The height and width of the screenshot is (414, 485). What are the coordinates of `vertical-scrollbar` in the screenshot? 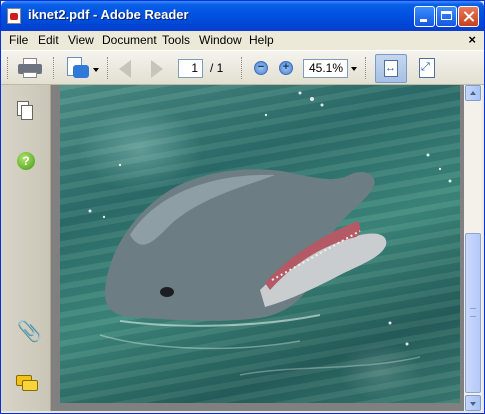 It's located at (473, 248).